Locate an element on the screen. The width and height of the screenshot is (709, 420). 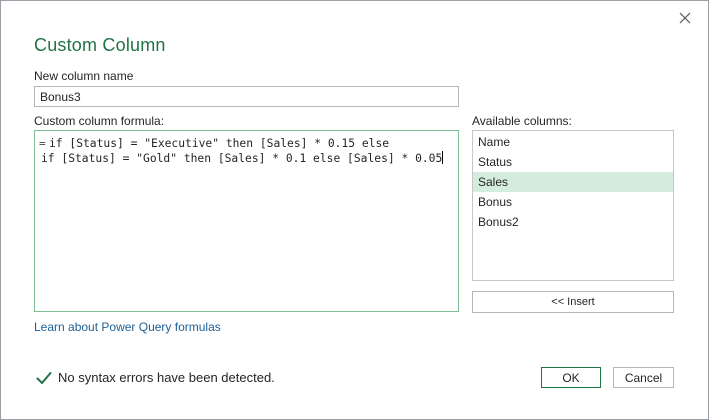
column-item-status: Status is located at coordinates (573, 162).